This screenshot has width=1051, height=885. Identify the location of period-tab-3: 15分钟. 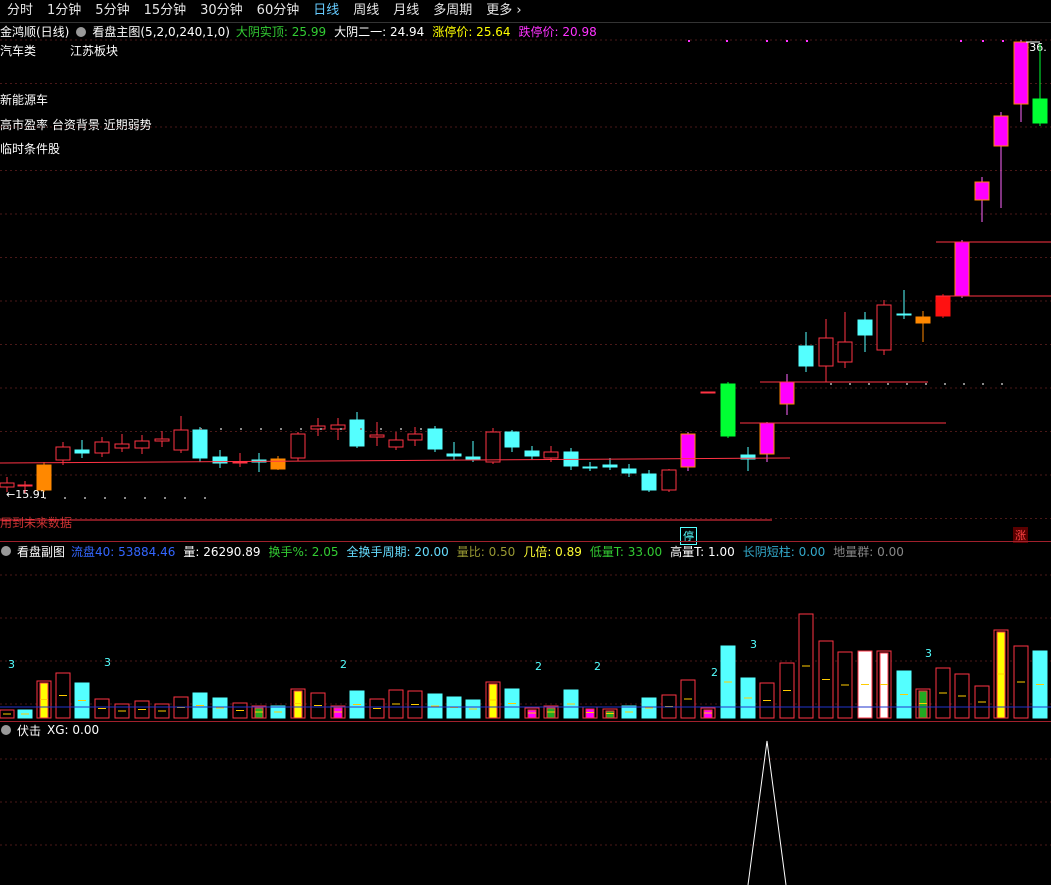
(165, 11).